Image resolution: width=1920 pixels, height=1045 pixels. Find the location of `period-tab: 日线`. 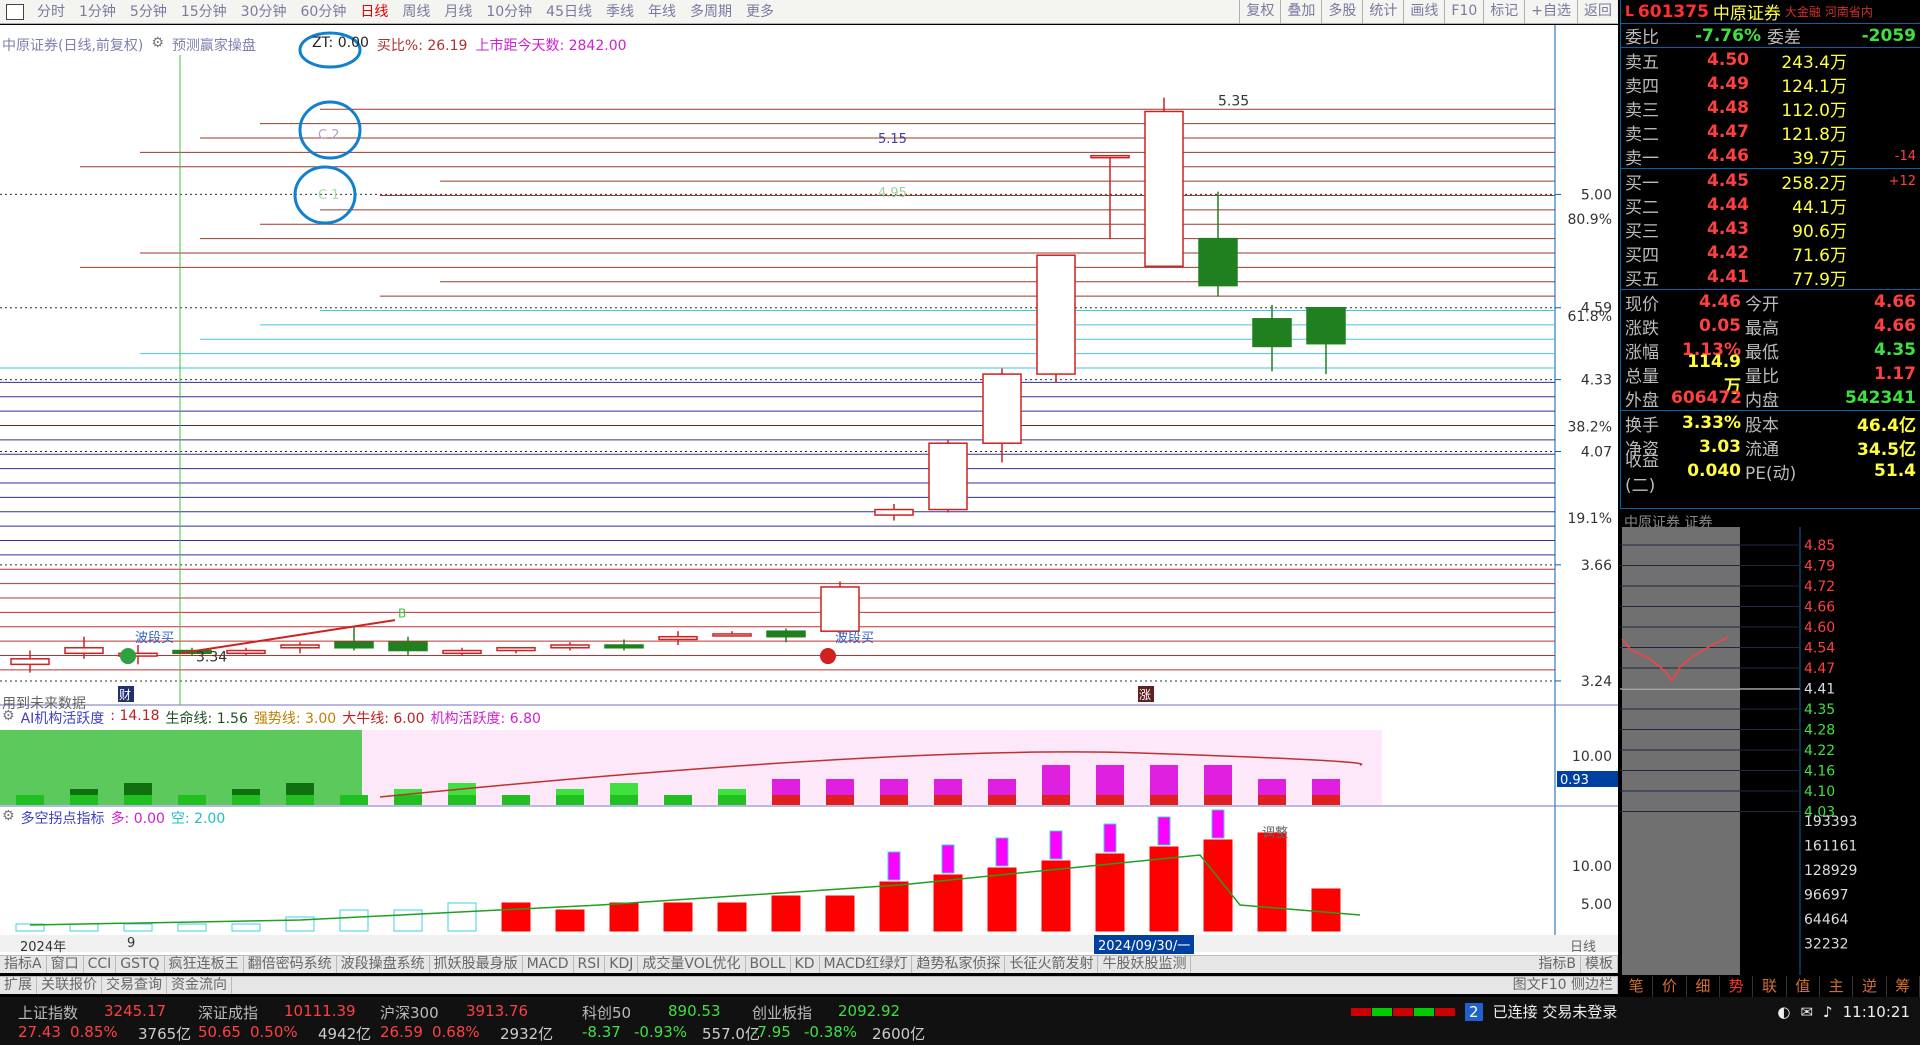

period-tab: 日线 is located at coordinates (374, 12).